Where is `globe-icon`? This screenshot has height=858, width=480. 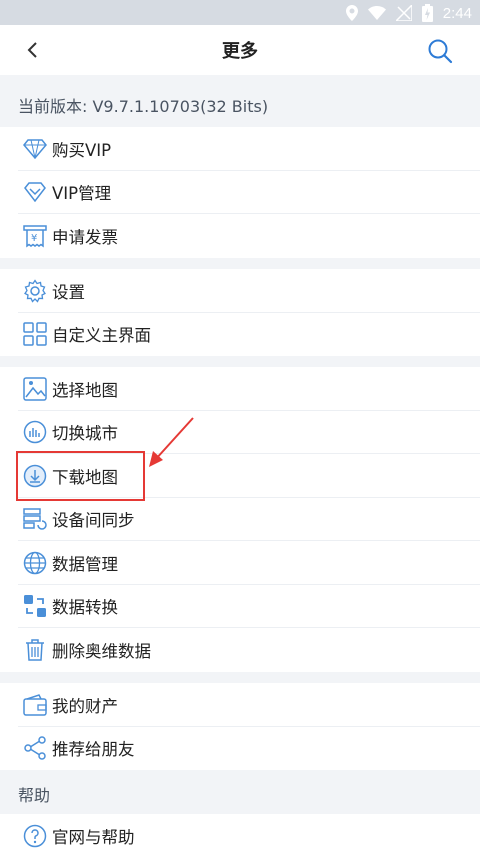
globe-icon is located at coordinates (35, 563).